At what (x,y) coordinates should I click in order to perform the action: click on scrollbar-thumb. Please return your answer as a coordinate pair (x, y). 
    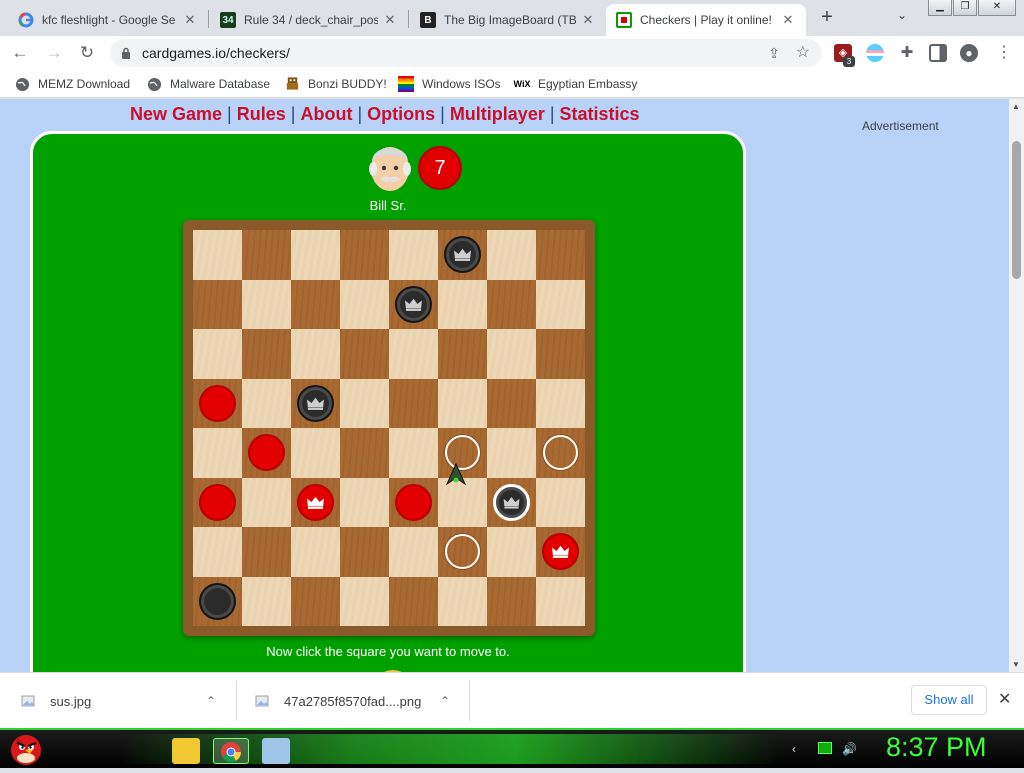
    Looking at the image, I should click on (1016, 210).